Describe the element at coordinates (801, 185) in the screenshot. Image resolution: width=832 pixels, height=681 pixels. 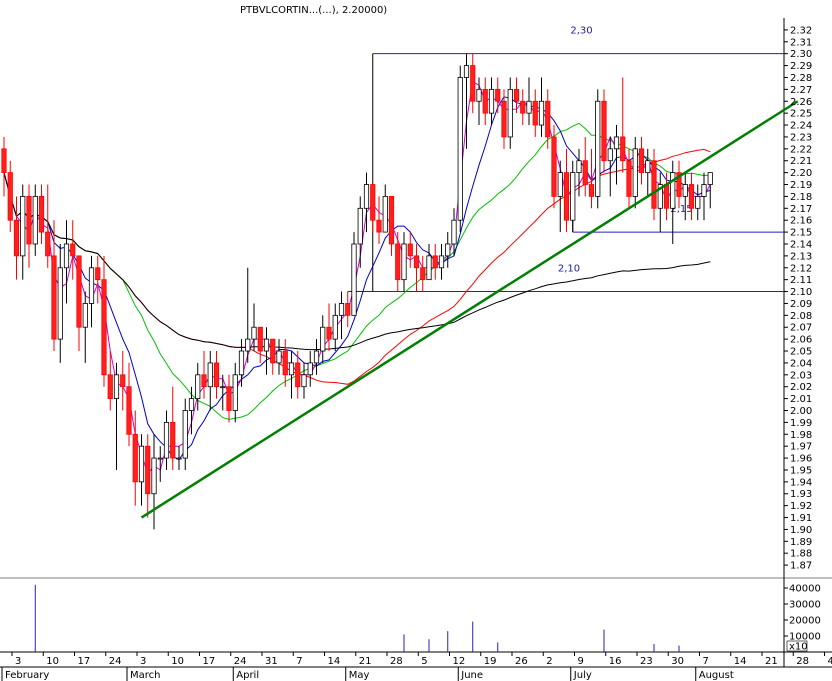
I see `price-tick-label: 2.19` at that location.